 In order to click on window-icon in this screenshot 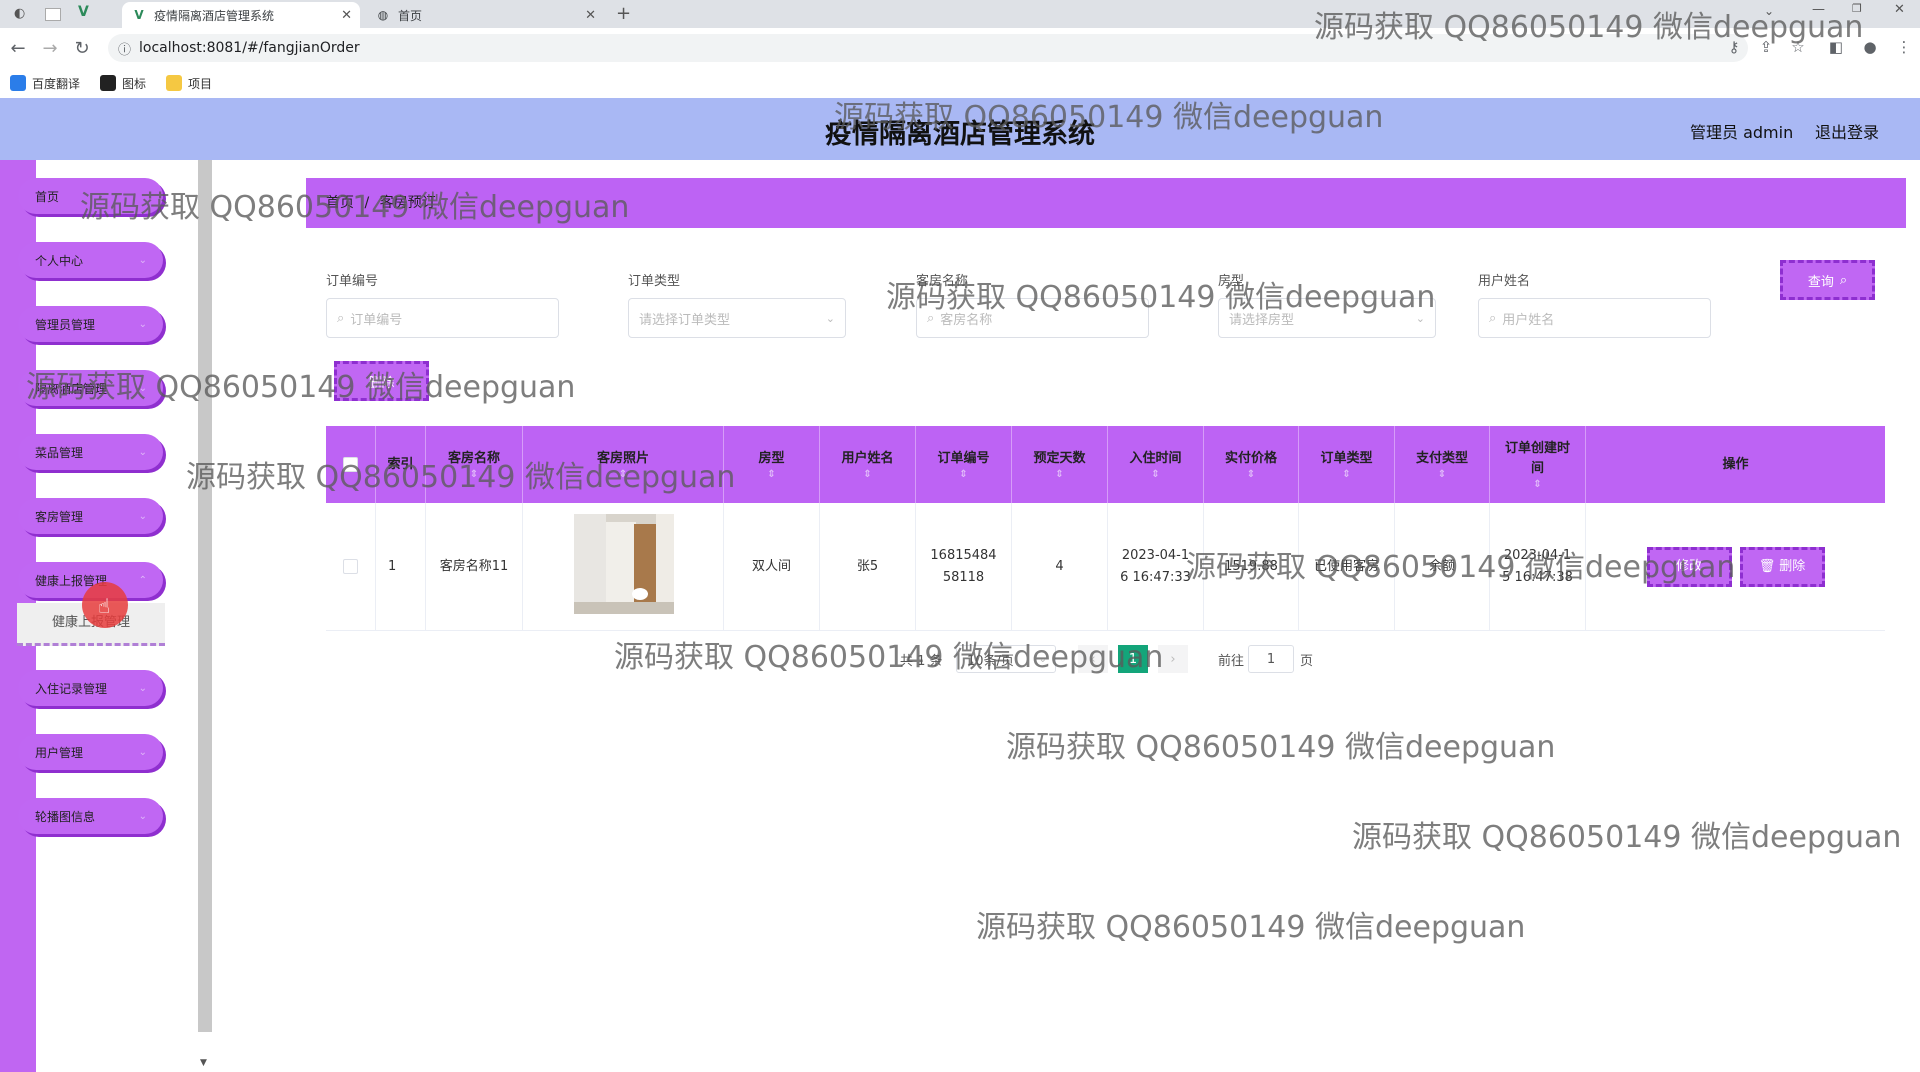, I will do `click(53, 14)`.